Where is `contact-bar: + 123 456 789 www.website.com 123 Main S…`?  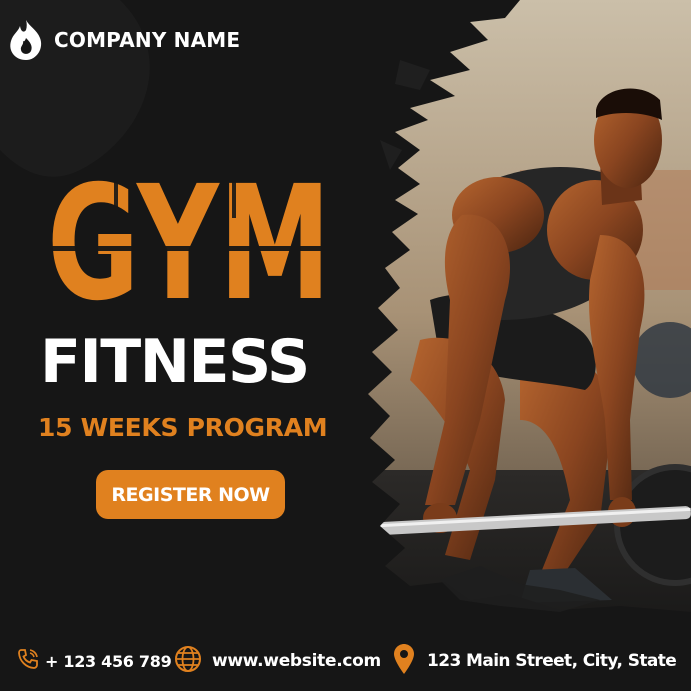 contact-bar: + 123 456 789 www.website.com 123 Main S… is located at coordinates (345, 661).